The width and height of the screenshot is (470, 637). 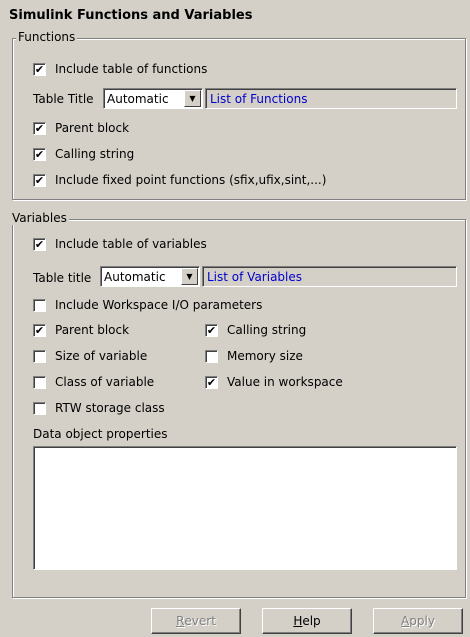 What do you see at coordinates (159, 305) in the screenshot?
I see `workspace-io-label: Include Workspace I/O parameters` at bounding box center [159, 305].